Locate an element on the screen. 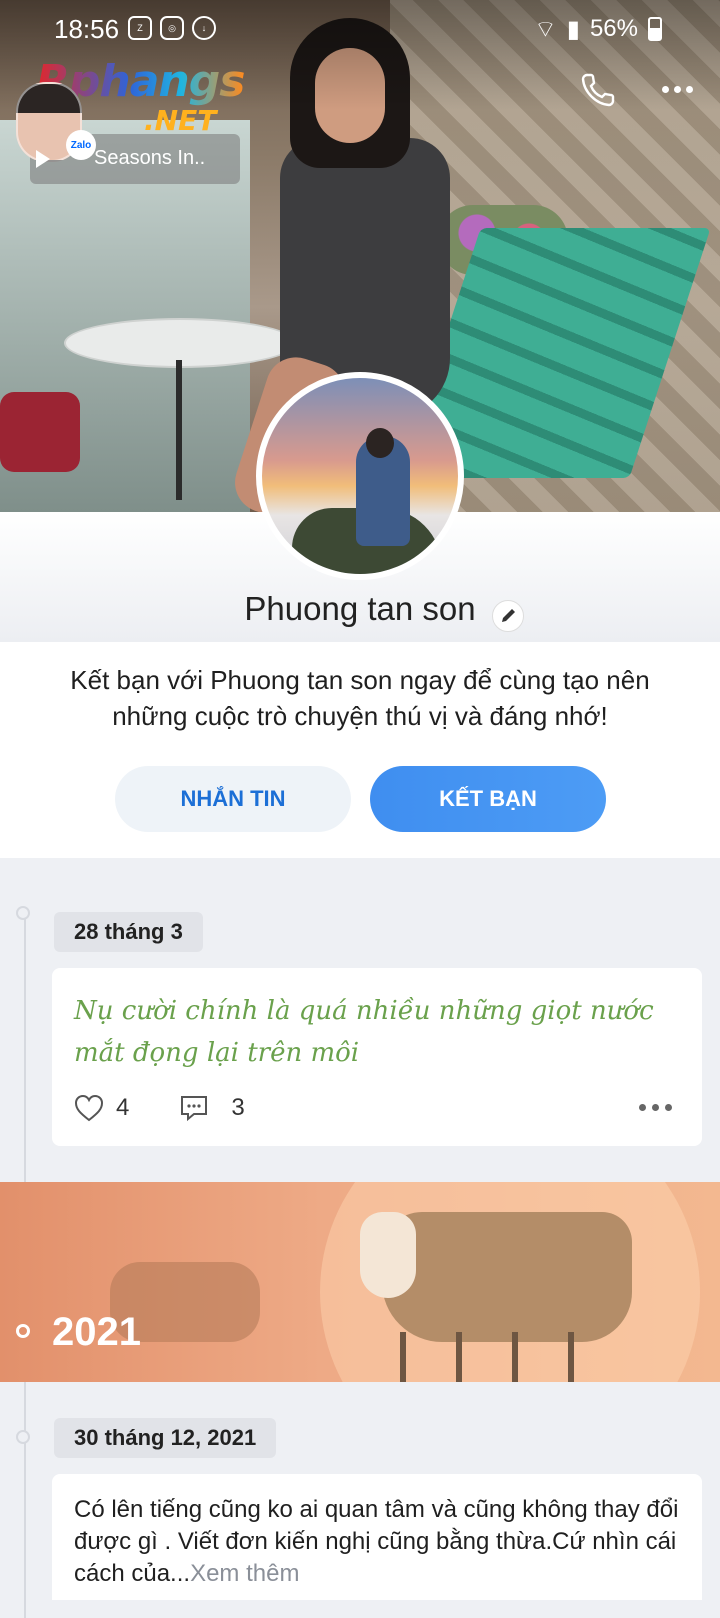 Image resolution: width=720 pixels, height=1618 pixels. year-banner: 2021 is located at coordinates (360, 1282).